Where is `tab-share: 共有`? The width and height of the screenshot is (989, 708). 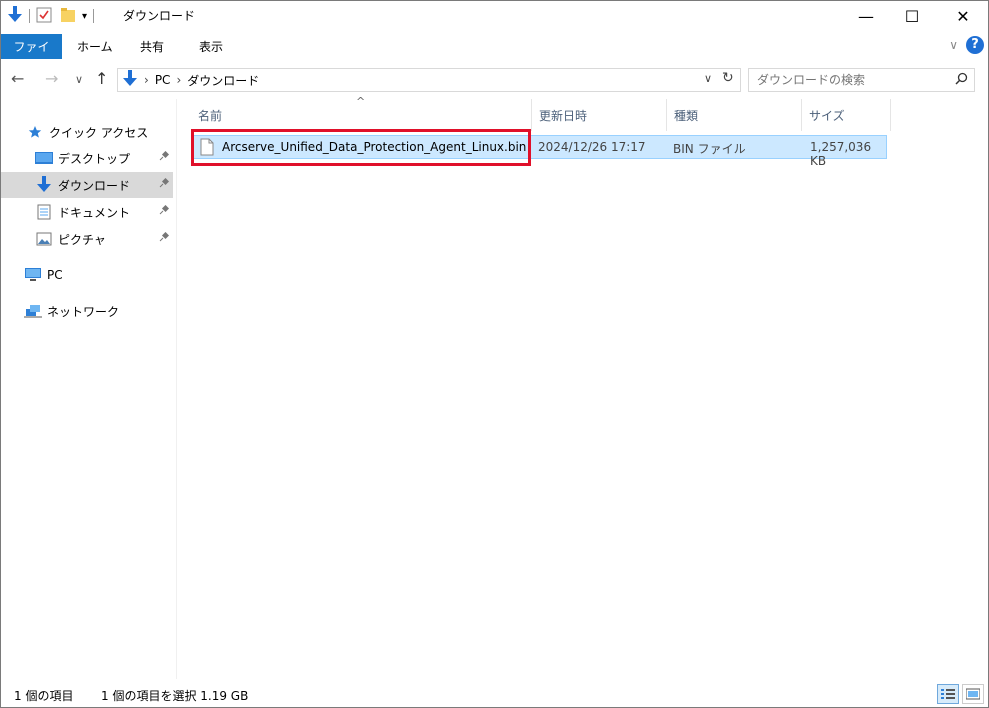
tab-share: 共有 is located at coordinates (152, 46).